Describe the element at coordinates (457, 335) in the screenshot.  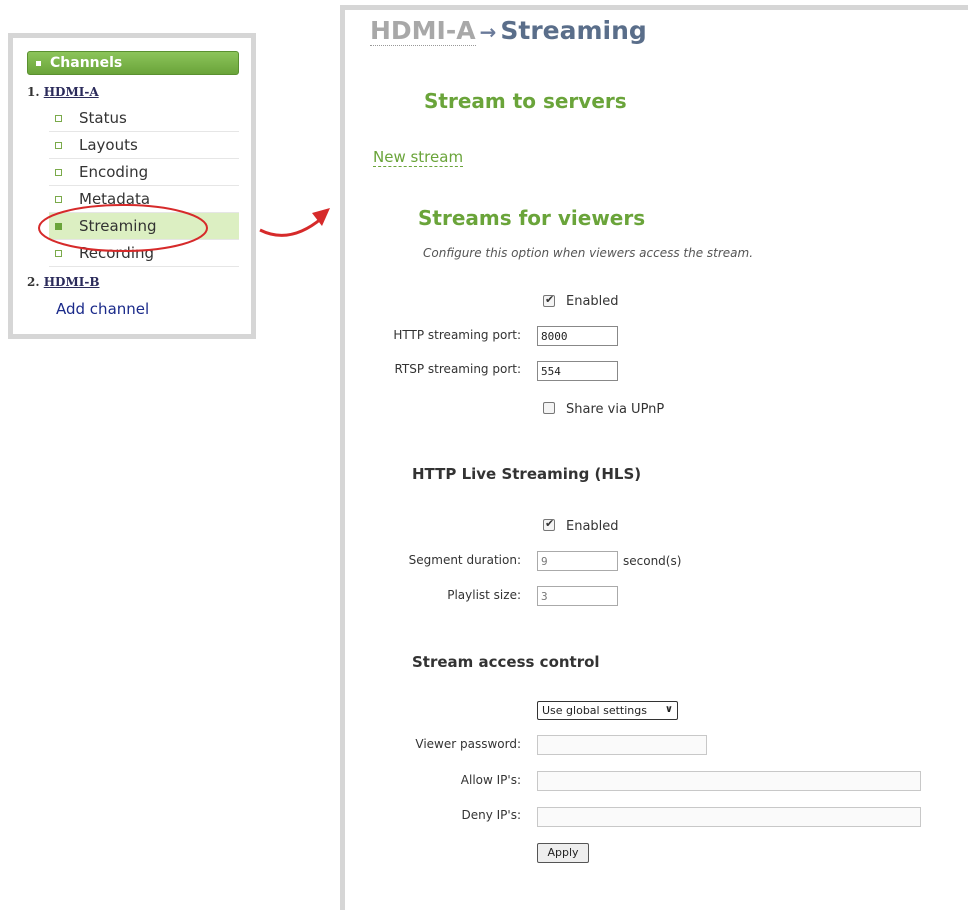
I see `http-port-label: HTTP streaming port:` at that location.